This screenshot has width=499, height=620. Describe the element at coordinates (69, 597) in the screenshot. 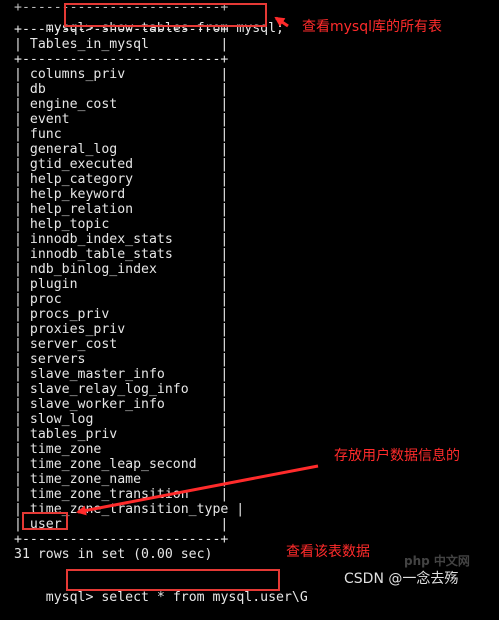

I see `prompt: mysql>` at that location.